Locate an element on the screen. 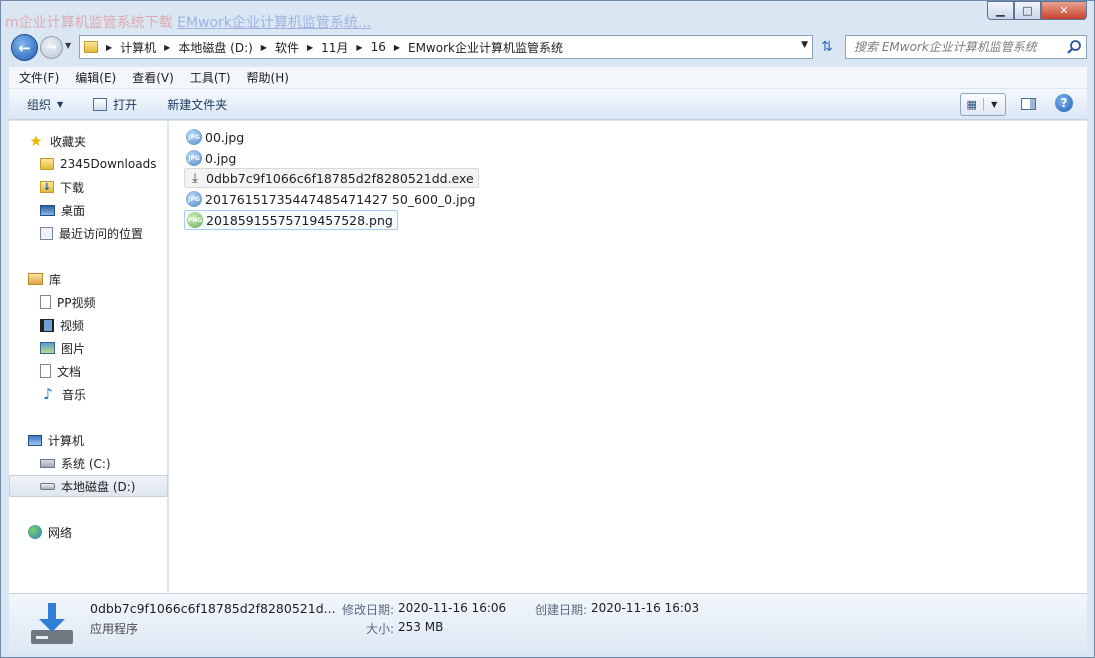 The height and width of the screenshot is (658, 1095). forward-button: → is located at coordinates (51, 47).